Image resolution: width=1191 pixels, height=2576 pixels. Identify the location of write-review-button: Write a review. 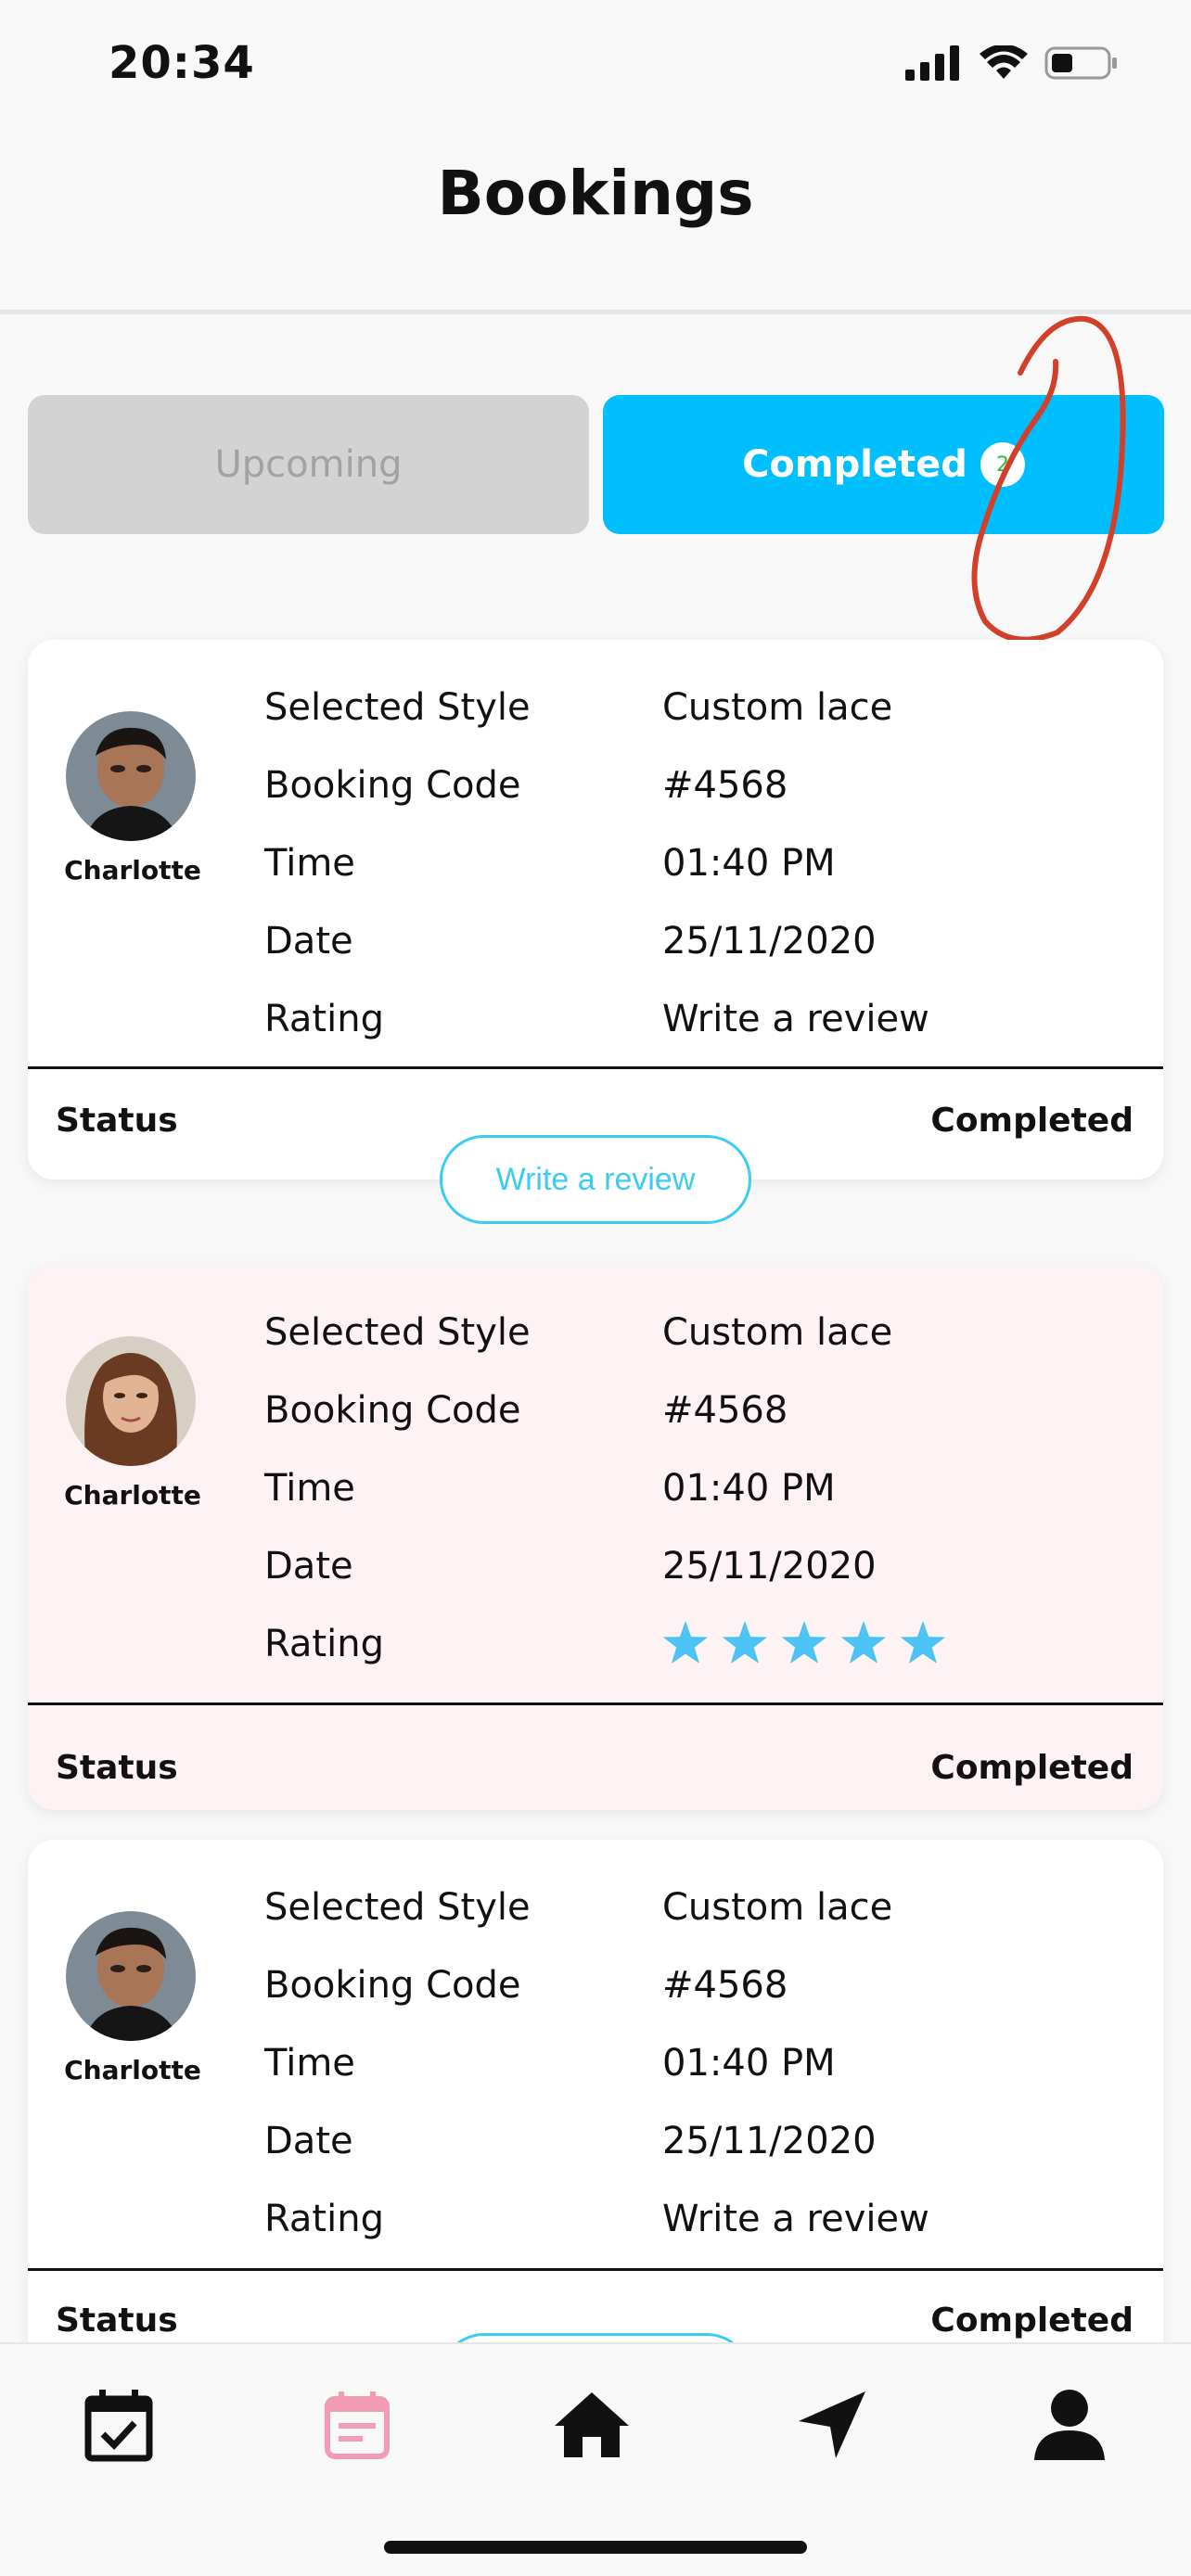
(595, 1179).